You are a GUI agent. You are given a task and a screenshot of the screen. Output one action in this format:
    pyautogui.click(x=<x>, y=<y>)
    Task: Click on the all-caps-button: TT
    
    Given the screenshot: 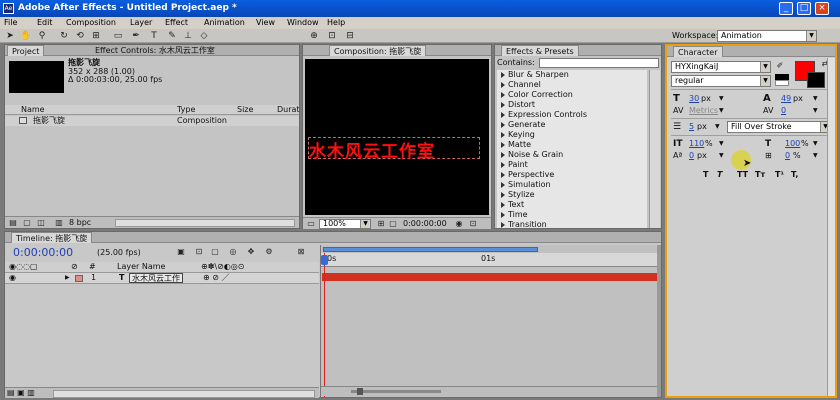 What is the action you would take?
    pyautogui.click(x=742, y=175)
    